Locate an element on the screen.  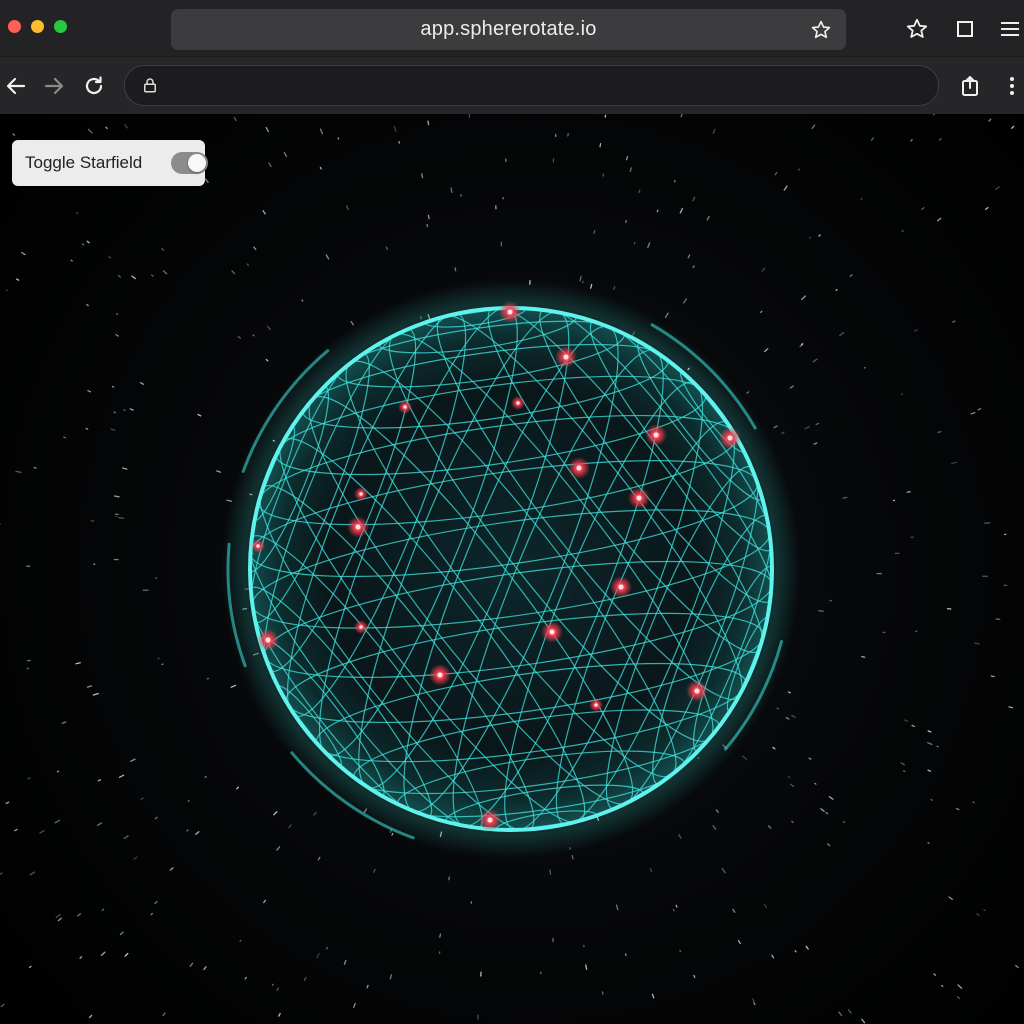
menu-icon is located at coordinates (1010, 29).